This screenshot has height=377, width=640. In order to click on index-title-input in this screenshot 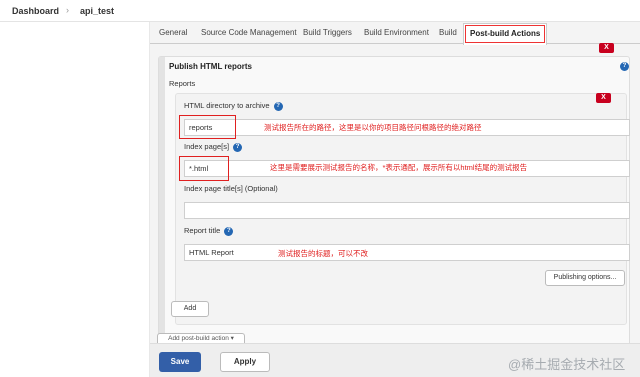, I will do `click(407, 210)`.